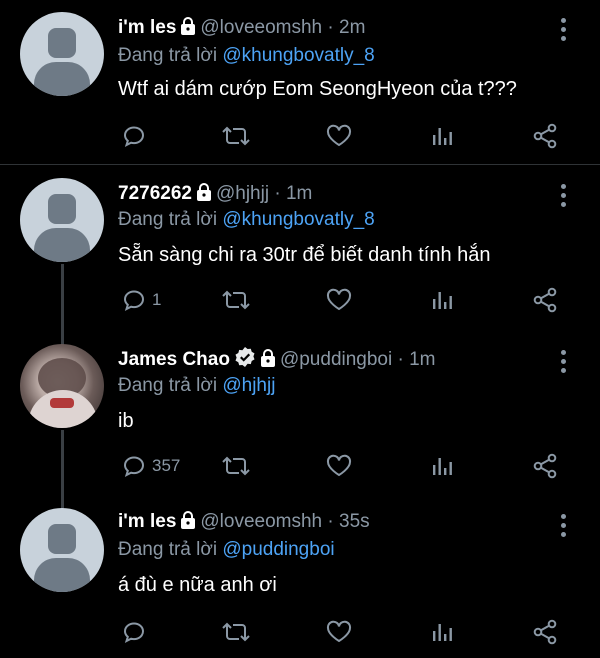 This screenshot has height=658, width=600. I want to click on tweet-text: Wtf ai dám cướp Eom SeongHyeon của t???, so click(317, 89).